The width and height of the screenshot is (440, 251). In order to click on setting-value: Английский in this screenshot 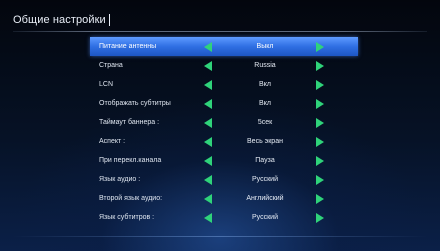, I will do `click(265, 198)`.